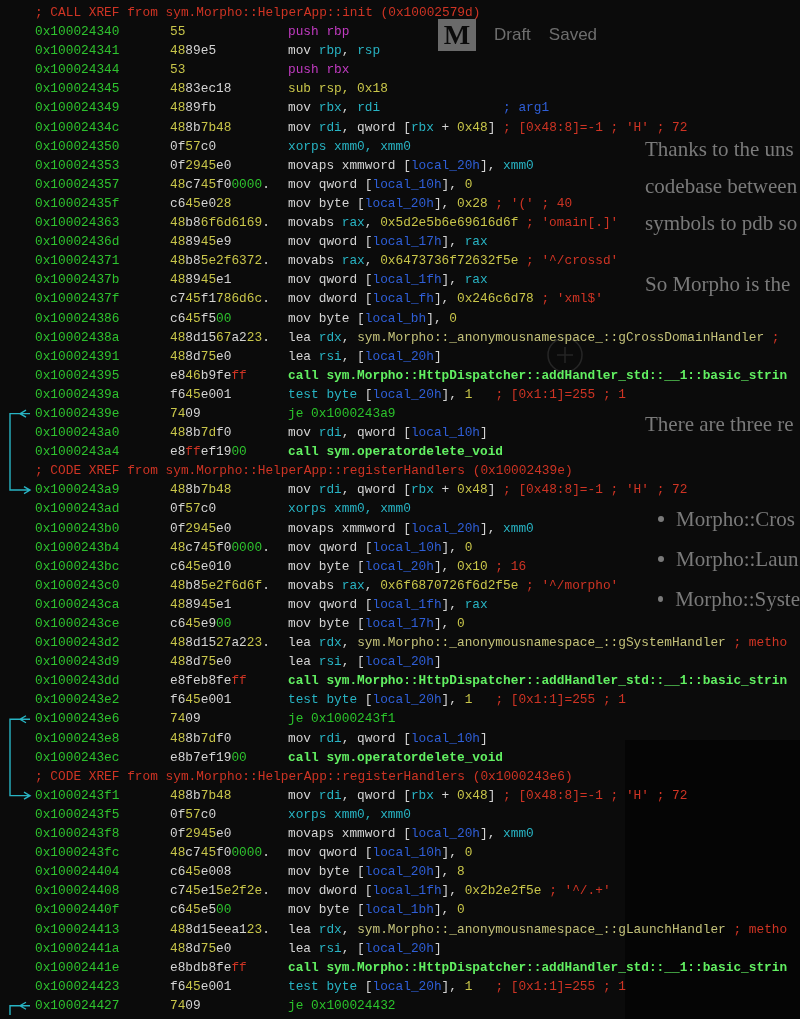 The image size is (800, 1019). I want to click on address: 0x1000243c0, so click(78, 585).